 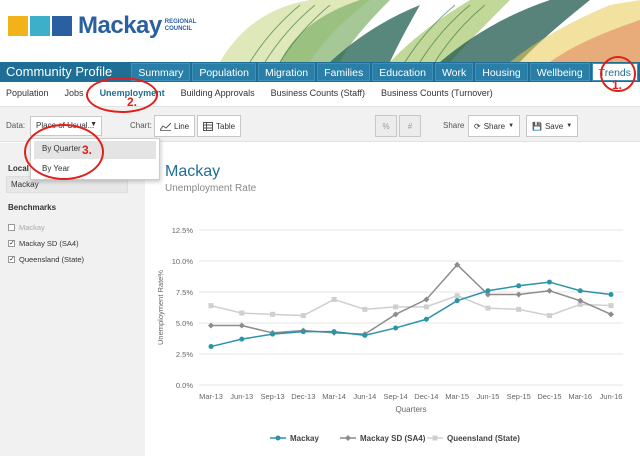 What do you see at coordinates (184, 323) in the screenshot?
I see `y-tick-label: 5.0%` at bounding box center [184, 323].